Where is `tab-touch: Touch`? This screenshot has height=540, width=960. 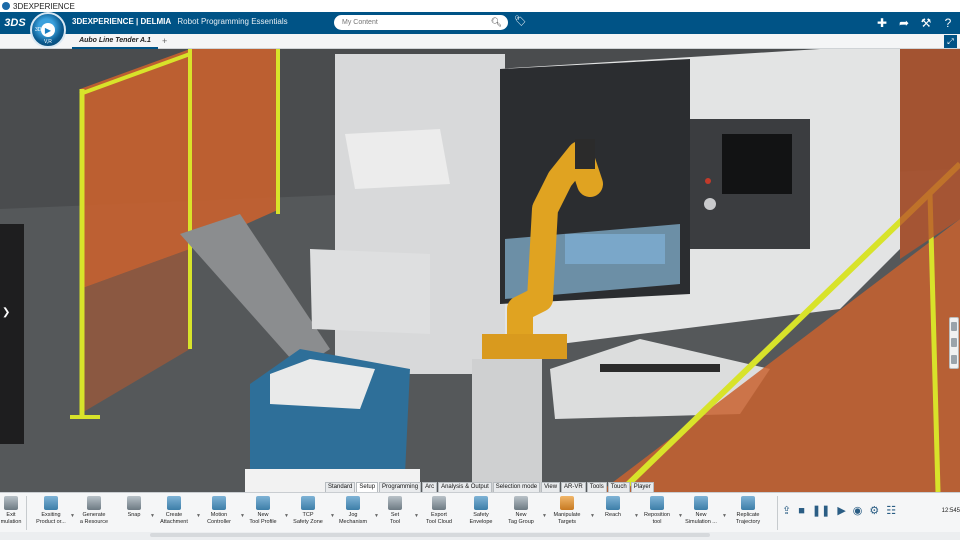
tab-touch: Touch is located at coordinates (618, 487).